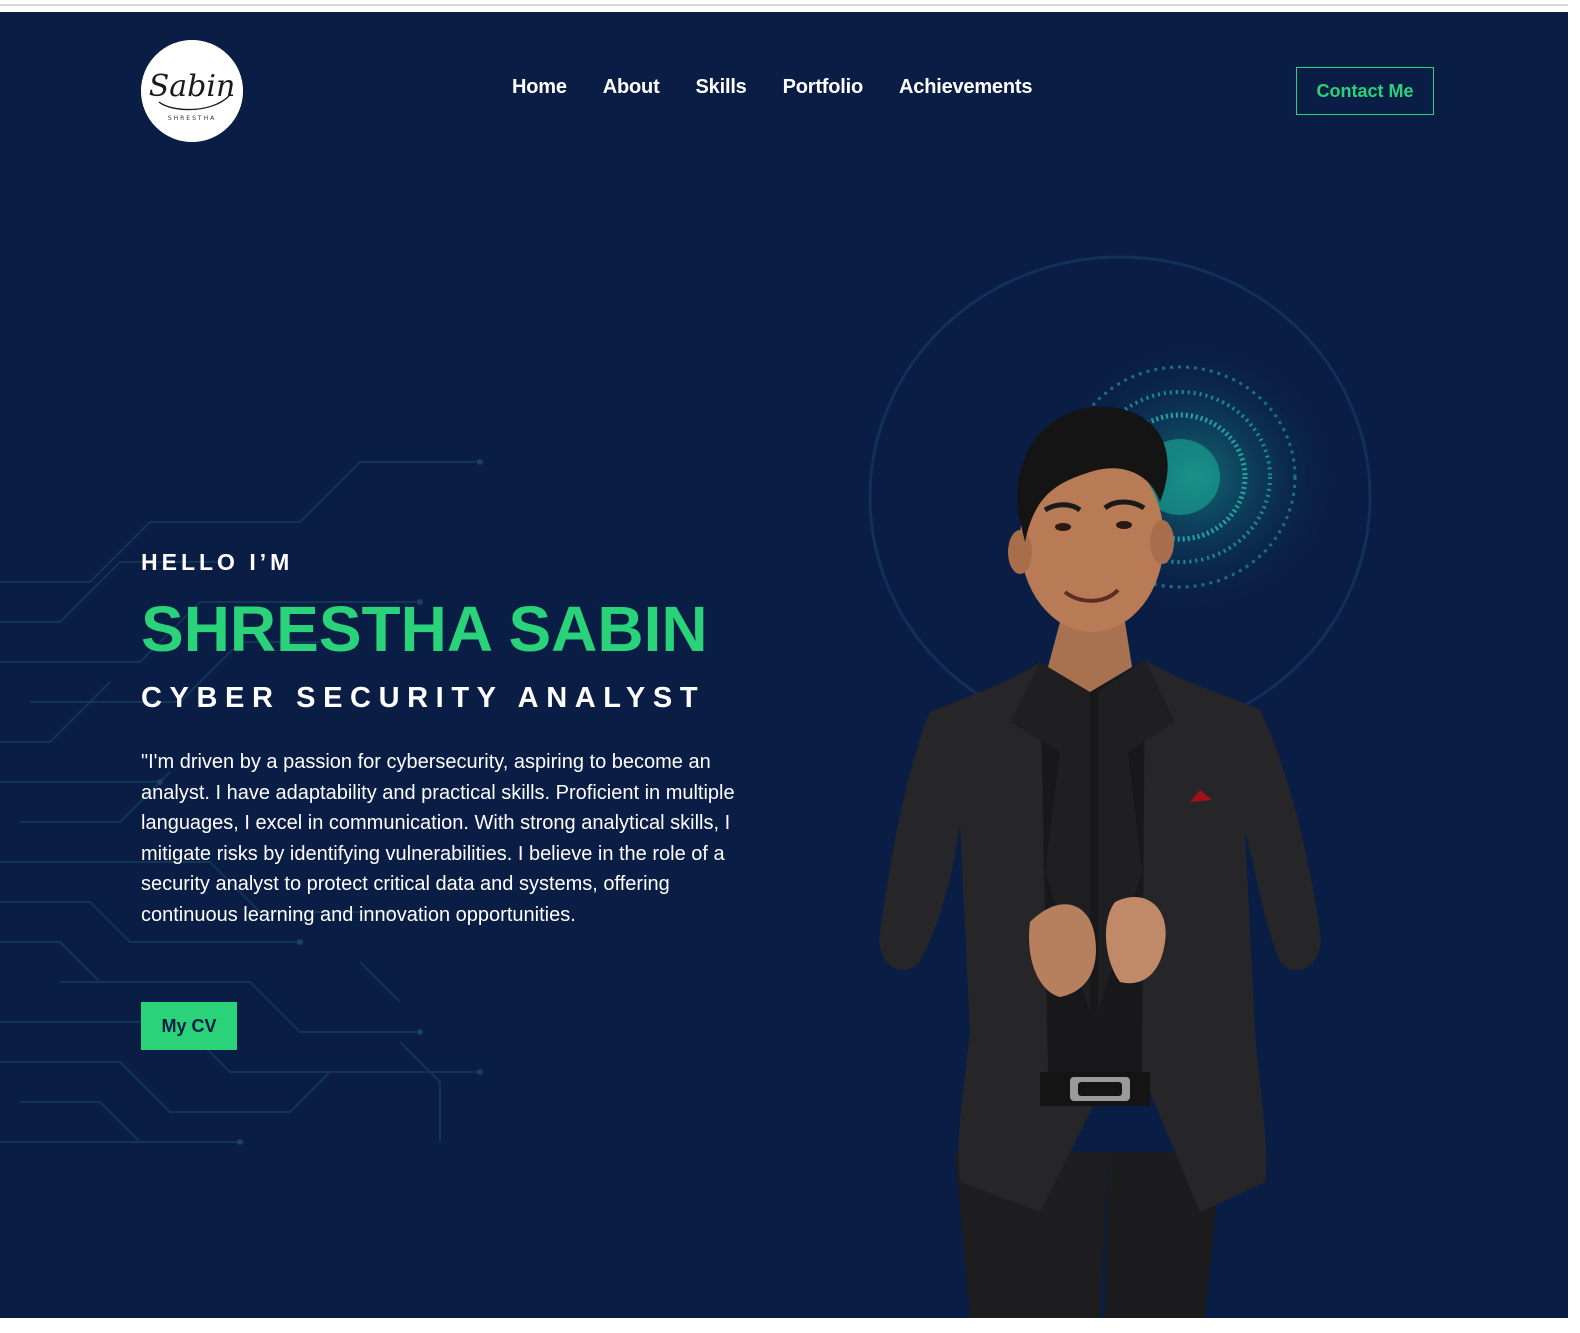 This screenshot has width=1580, height=1333. What do you see at coordinates (189, 1026) in the screenshot?
I see `my-cv-button: My CV` at bounding box center [189, 1026].